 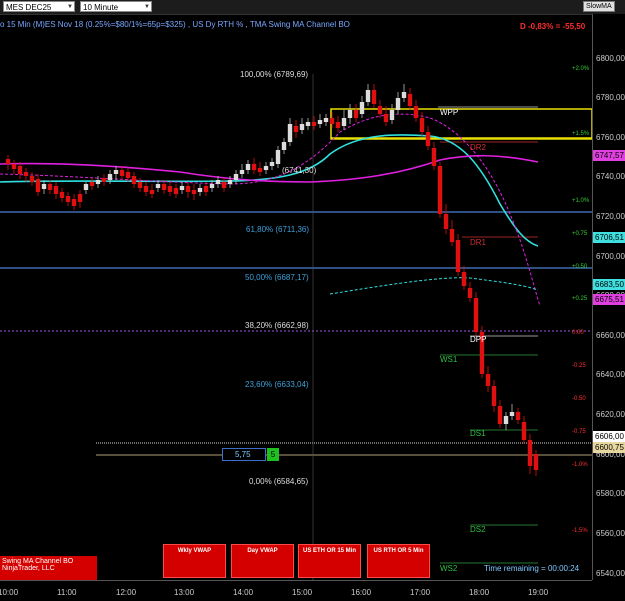 What do you see at coordinates (610, 256) in the screenshot?
I see `price-tick-label: 6700,00` at bounding box center [610, 256].